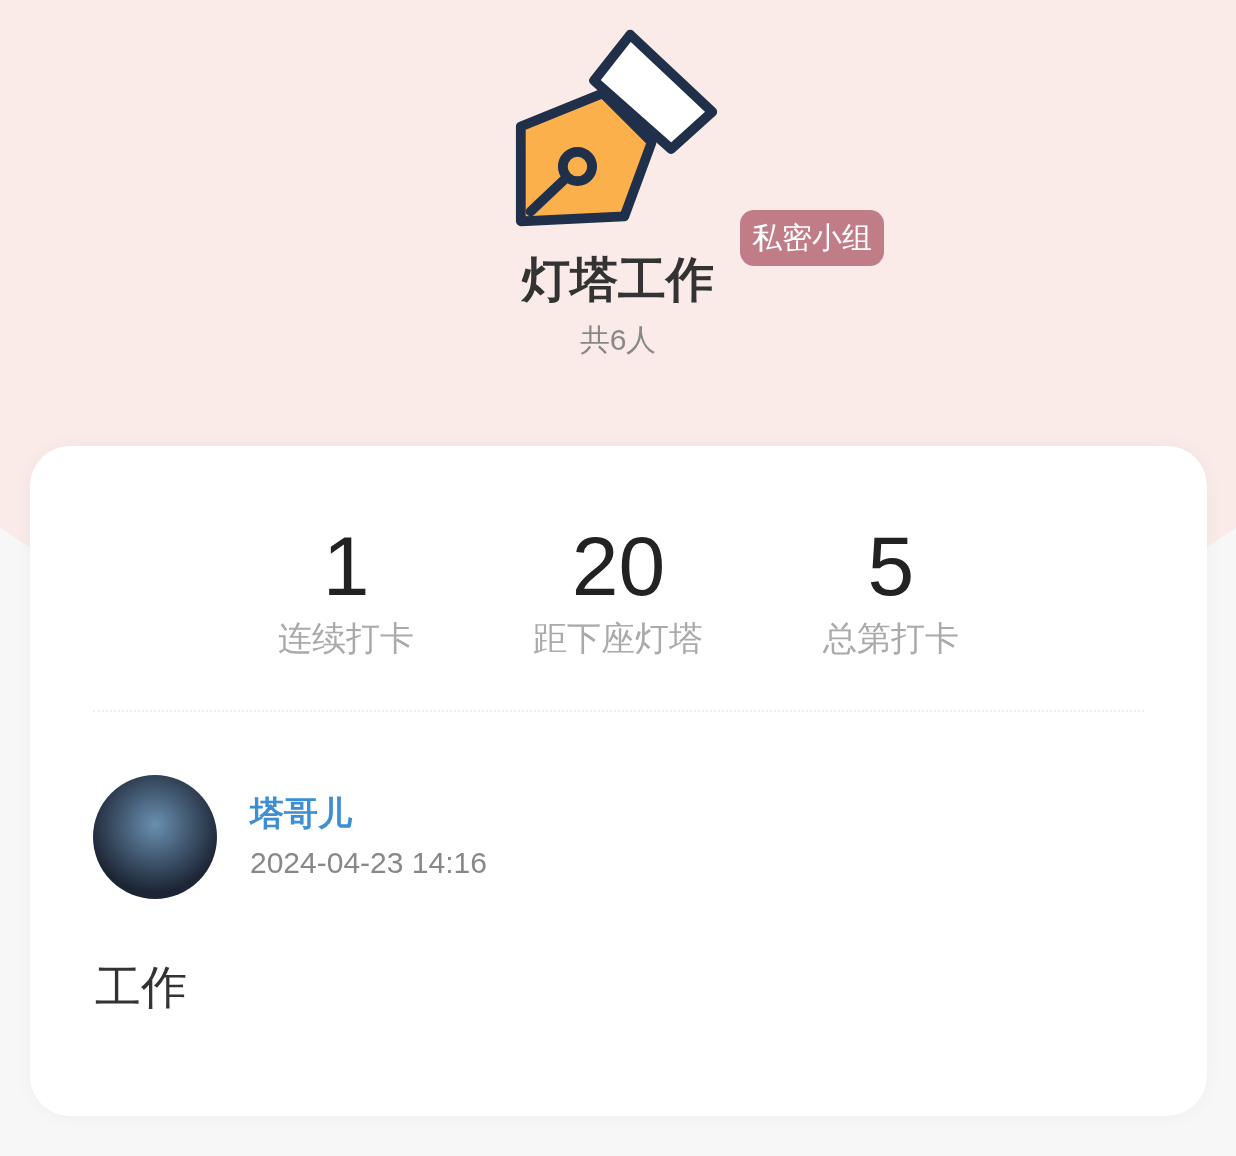  What do you see at coordinates (346, 566) in the screenshot?
I see `stat-value: 1` at bounding box center [346, 566].